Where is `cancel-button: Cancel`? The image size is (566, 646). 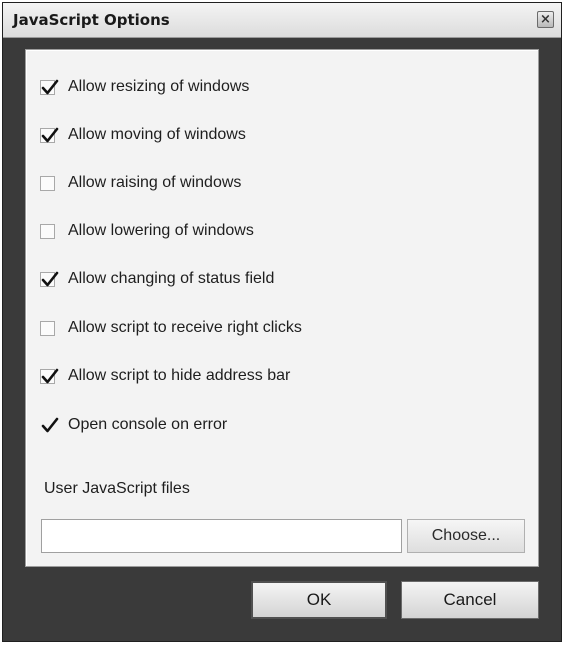 cancel-button: Cancel is located at coordinates (470, 600).